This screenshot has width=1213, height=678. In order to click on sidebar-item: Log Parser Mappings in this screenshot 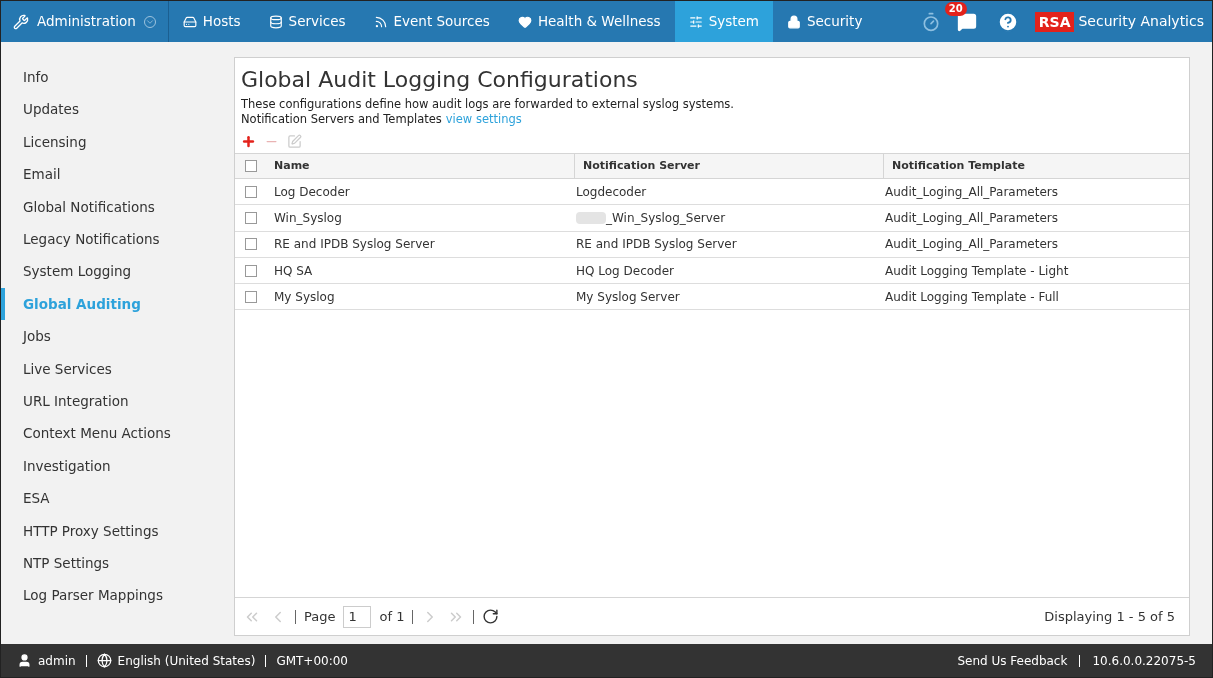, I will do `click(117, 595)`.